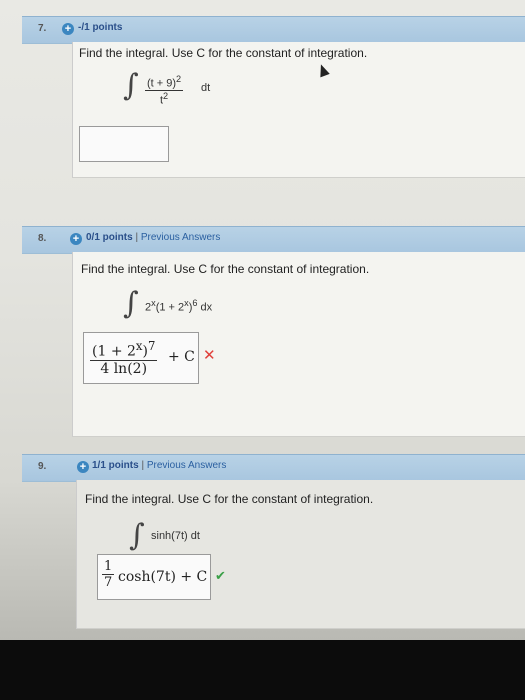 Image resolution: width=525 pixels, height=700 pixels. I want to click on integrand-fraction: (t + 9)2 t2, so click(164, 90).